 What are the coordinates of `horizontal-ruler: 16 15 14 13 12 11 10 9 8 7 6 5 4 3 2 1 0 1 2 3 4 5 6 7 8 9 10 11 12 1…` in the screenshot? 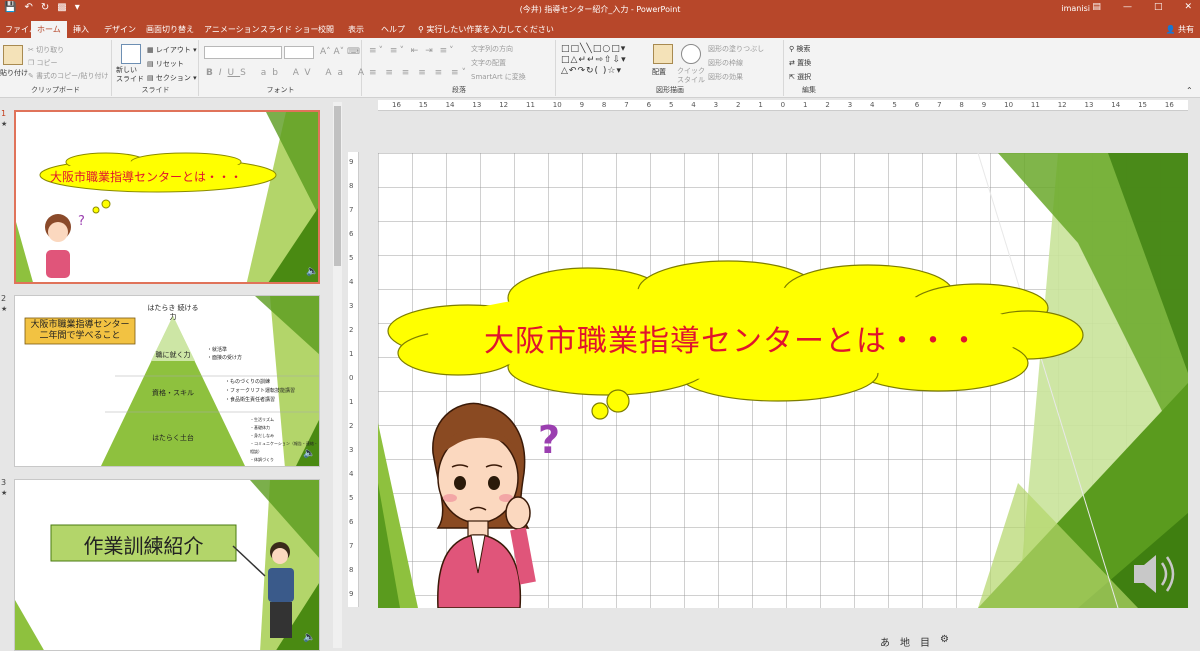 It's located at (783, 105).